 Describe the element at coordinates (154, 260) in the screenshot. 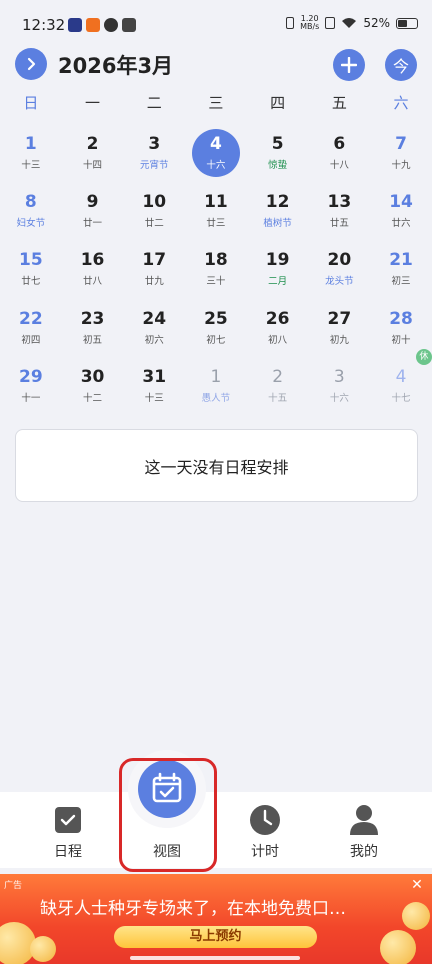

I see `day-number: 17` at that location.